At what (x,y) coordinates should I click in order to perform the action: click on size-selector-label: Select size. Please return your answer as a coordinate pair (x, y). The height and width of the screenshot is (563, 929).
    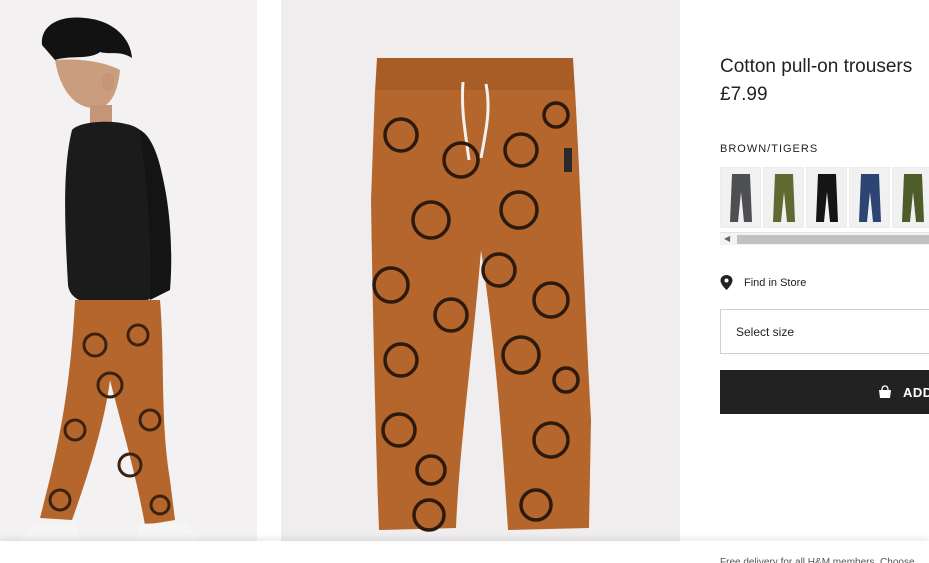
    Looking at the image, I should click on (765, 332).